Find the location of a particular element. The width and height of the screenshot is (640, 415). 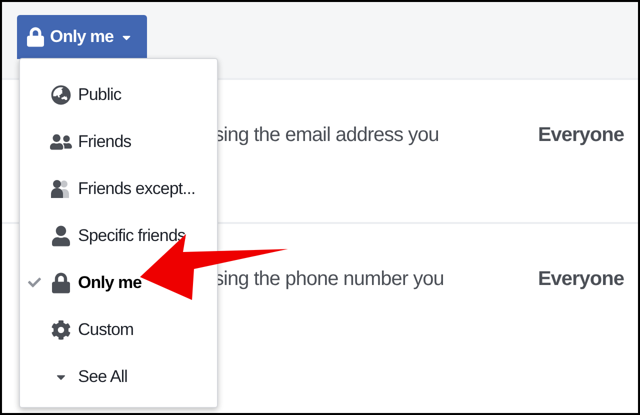

privacy-dropdown-button: Only me is located at coordinates (82, 37).